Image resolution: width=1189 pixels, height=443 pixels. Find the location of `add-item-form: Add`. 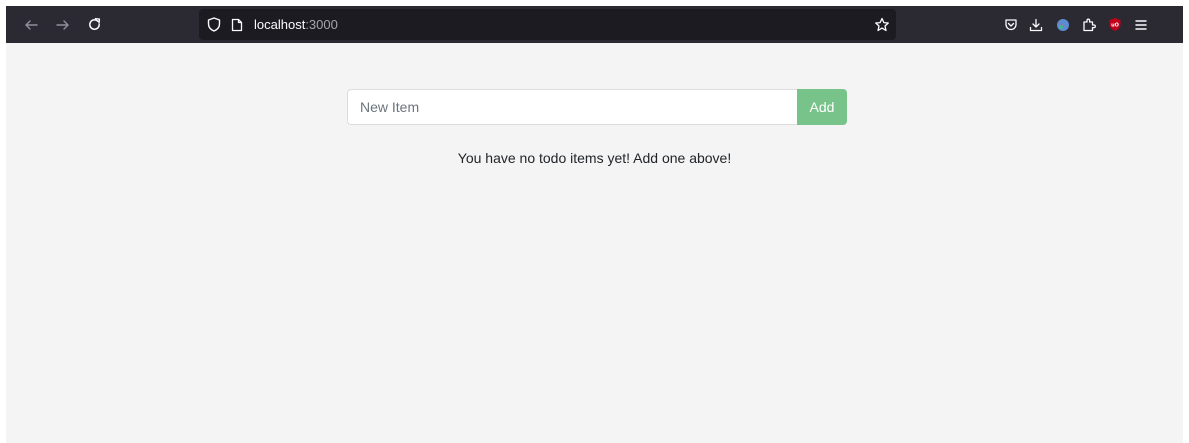

add-item-form: Add is located at coordinates (597, 107).